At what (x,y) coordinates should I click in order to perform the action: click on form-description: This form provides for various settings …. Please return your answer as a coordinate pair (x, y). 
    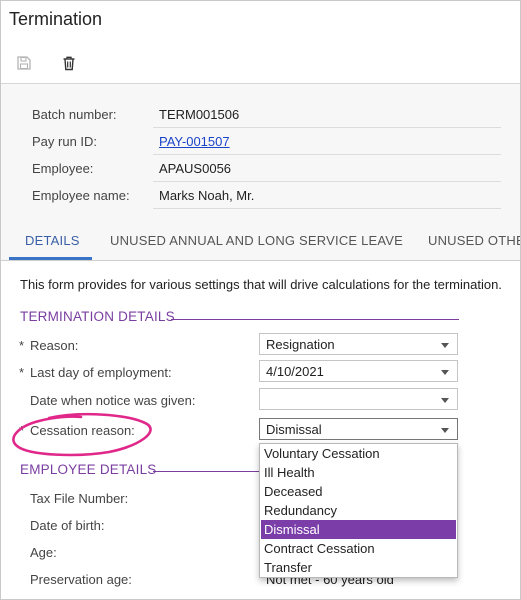
    Looking at the image, I should click on (261, 284).